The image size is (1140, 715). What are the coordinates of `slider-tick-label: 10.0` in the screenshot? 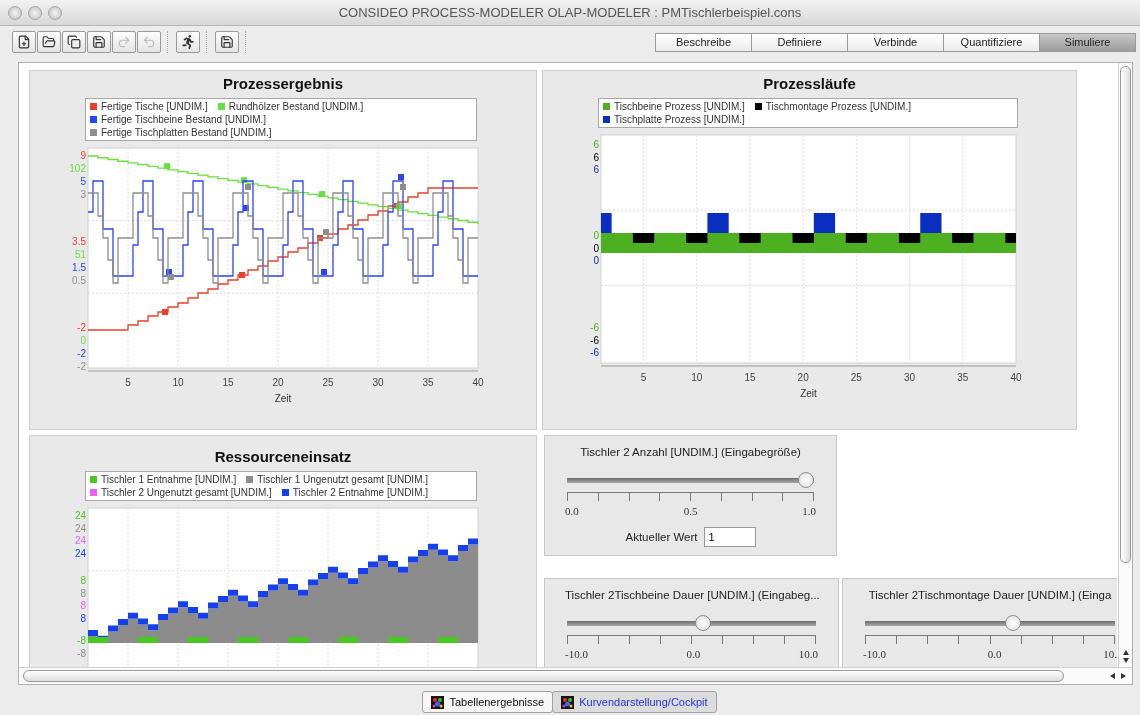 It's located at (808, 654).